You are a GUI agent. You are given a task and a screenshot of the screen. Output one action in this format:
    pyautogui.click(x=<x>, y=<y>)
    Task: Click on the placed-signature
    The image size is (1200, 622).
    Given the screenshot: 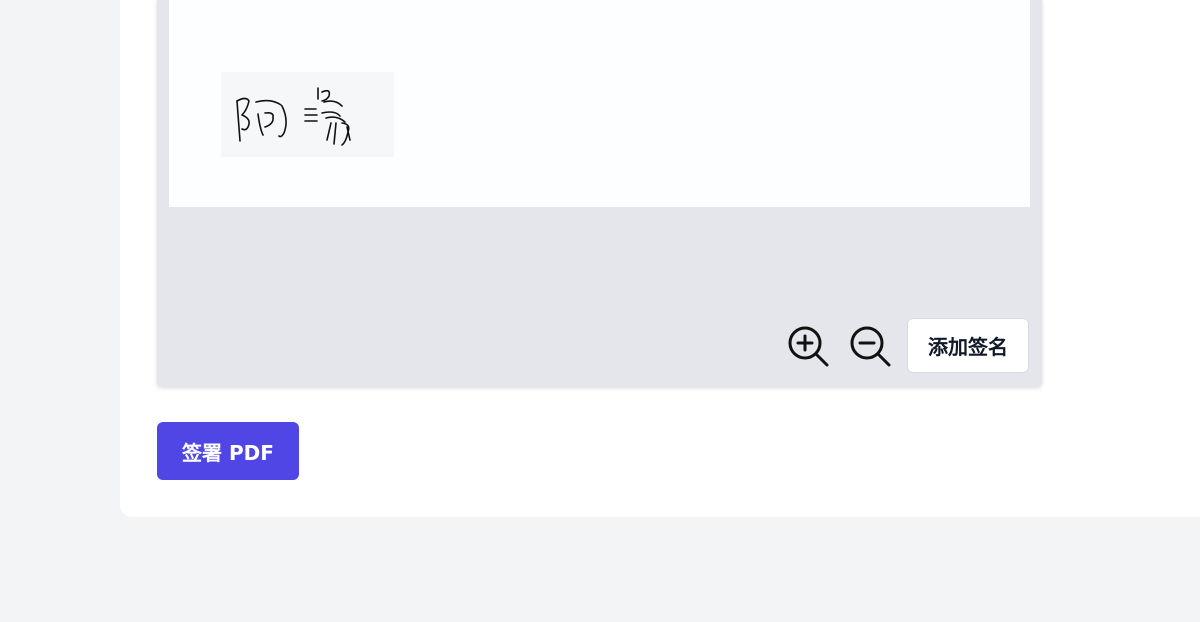 What is the action you would take?
    pyautogui.click(x=307, y=114)
    